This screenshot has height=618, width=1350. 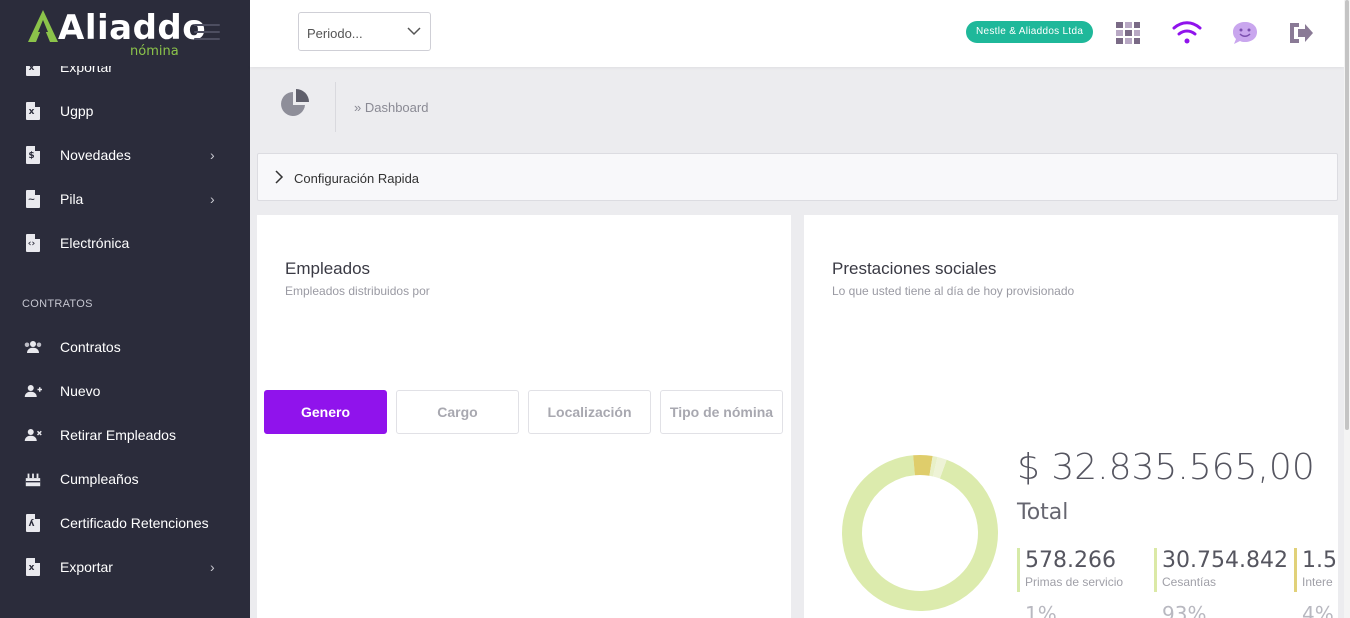 I want to click on prestaciones-donut-chart, so click(x=920, y=533).